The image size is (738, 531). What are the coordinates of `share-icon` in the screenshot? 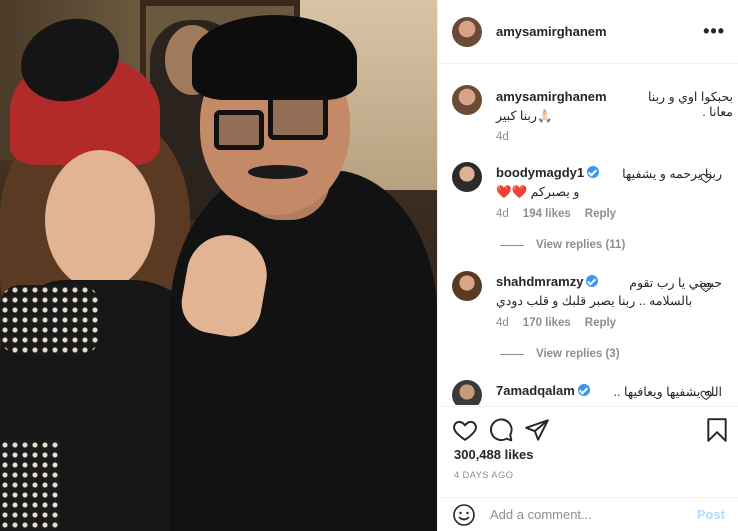 It's located at (537, 430).